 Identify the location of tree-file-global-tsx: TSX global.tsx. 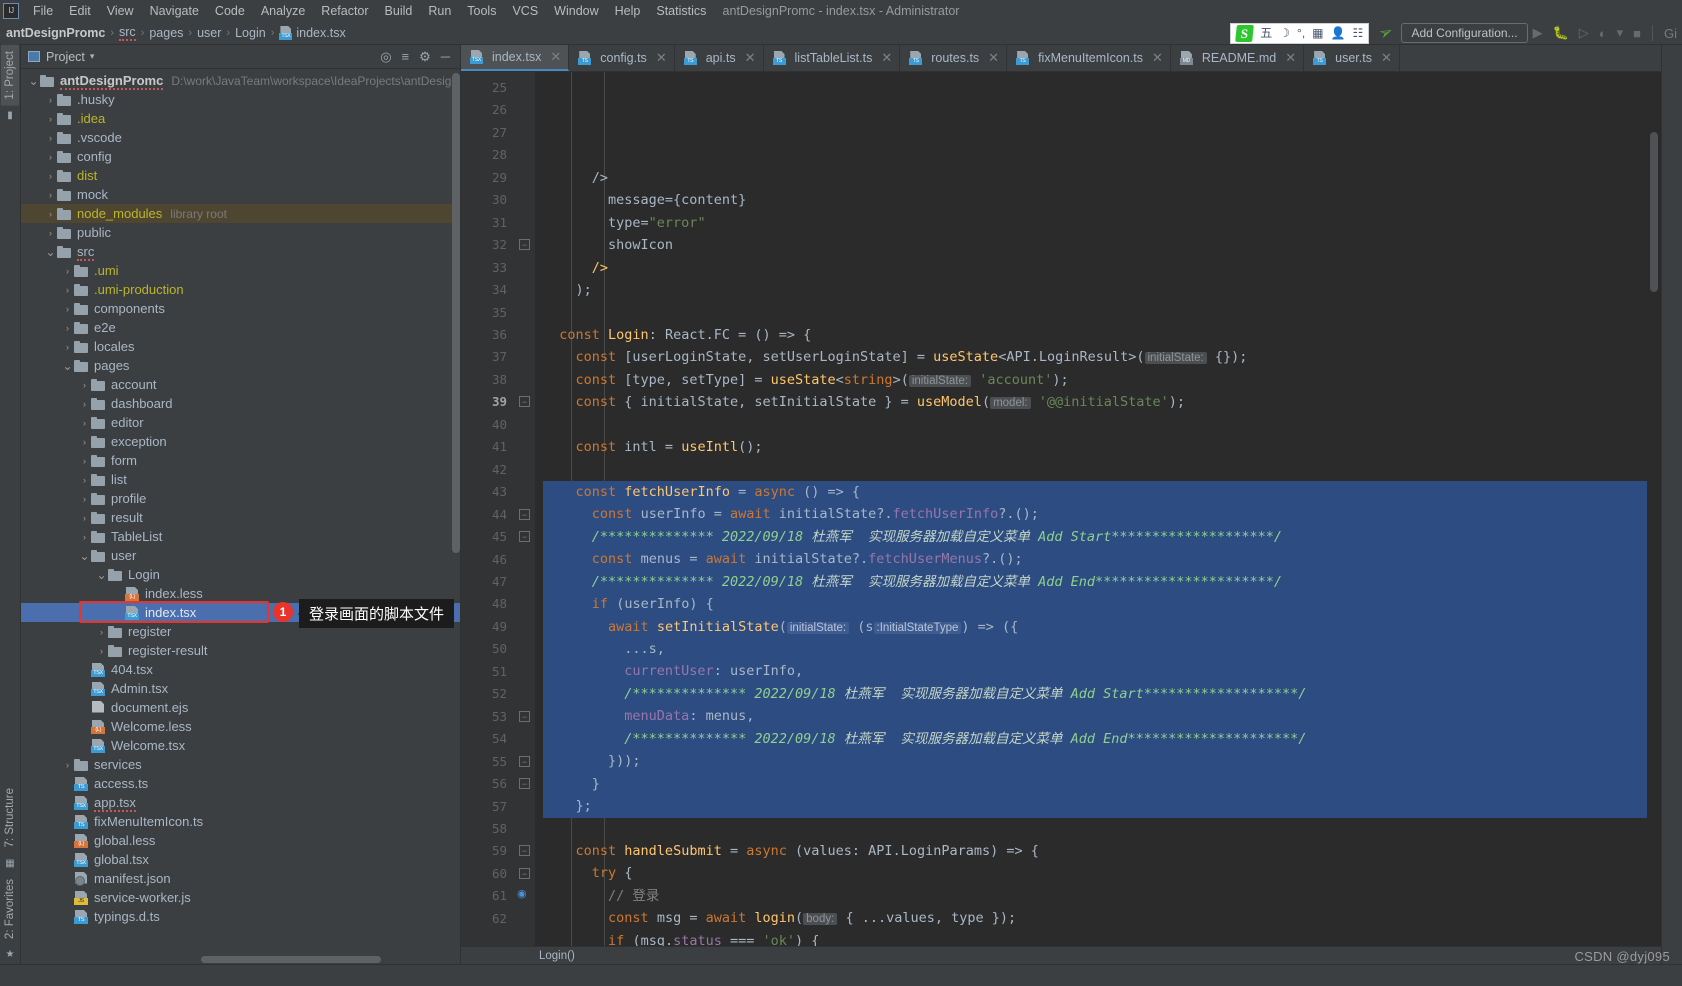
(240, 859).